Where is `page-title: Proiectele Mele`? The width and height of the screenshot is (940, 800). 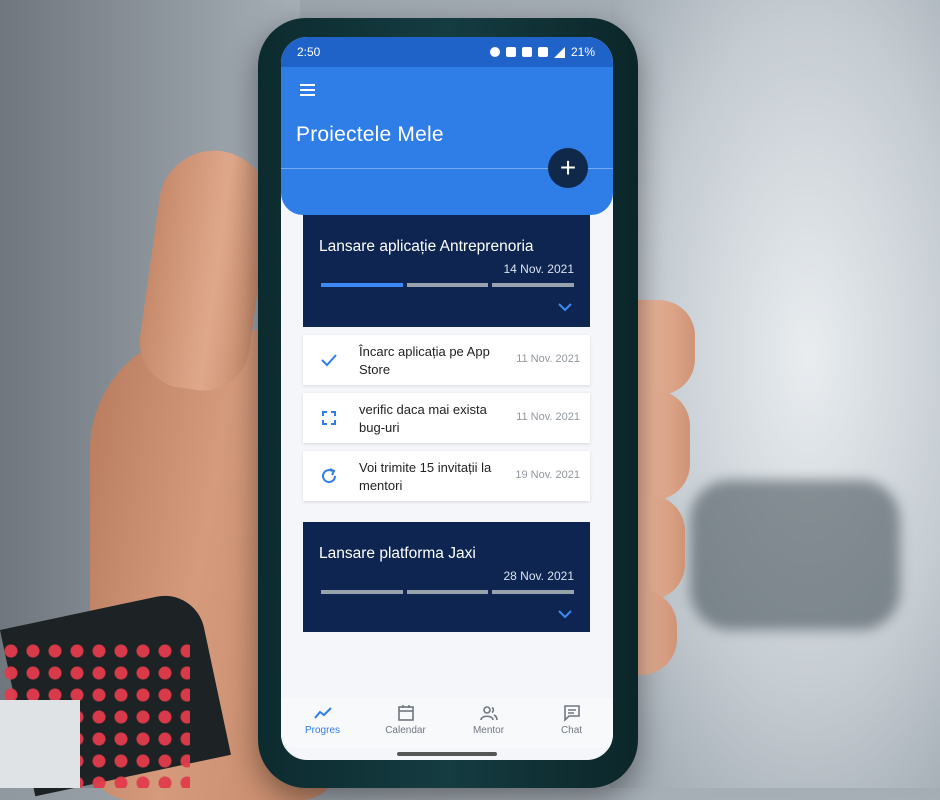
page-title: Proiectele Mele is located at coordinates (370, 134).